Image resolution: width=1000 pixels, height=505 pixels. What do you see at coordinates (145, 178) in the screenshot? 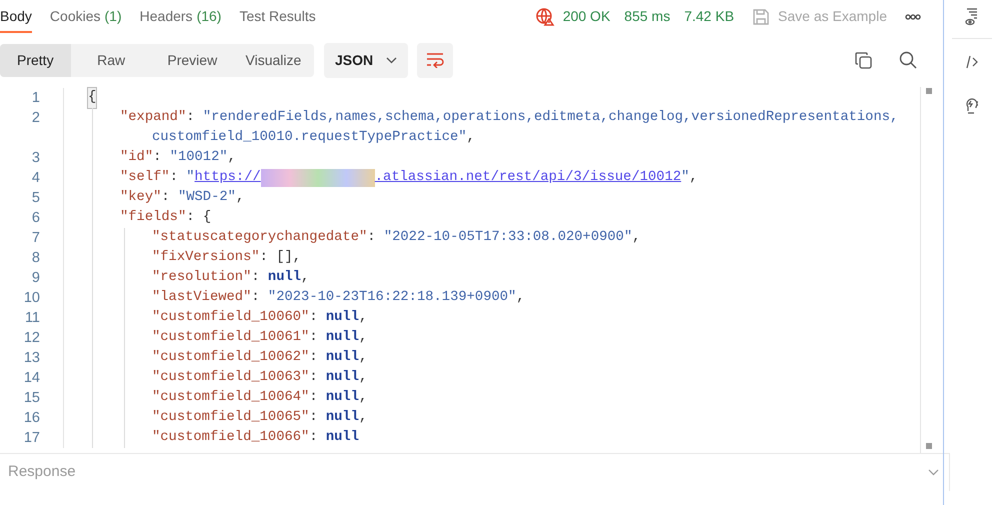
I see `json-key: "self"` at bounding box center [145, 178].